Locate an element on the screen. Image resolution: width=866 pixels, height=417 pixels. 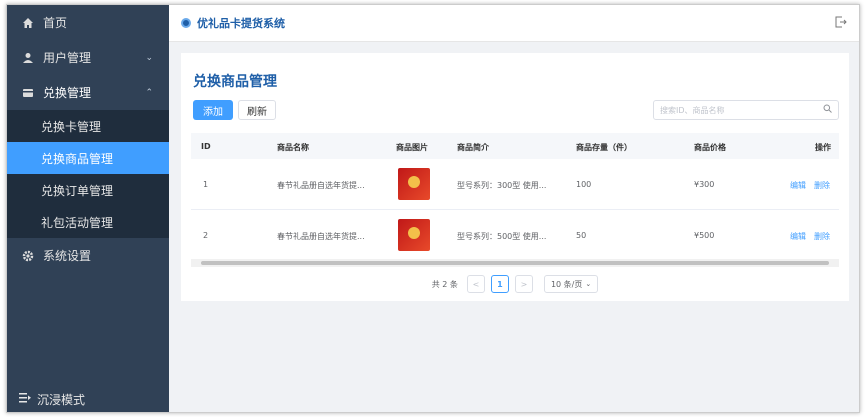
table-header: ID 商品名称 商品图片 商品简介 商品存量（件） 商品价格 操作 is located at coordinates (515, 146).